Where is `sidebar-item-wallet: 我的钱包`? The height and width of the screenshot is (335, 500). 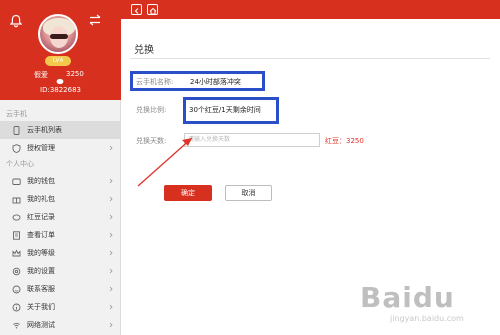
sidebar-item-wallet: 我的钱包 is located at coordinates (60, 181).